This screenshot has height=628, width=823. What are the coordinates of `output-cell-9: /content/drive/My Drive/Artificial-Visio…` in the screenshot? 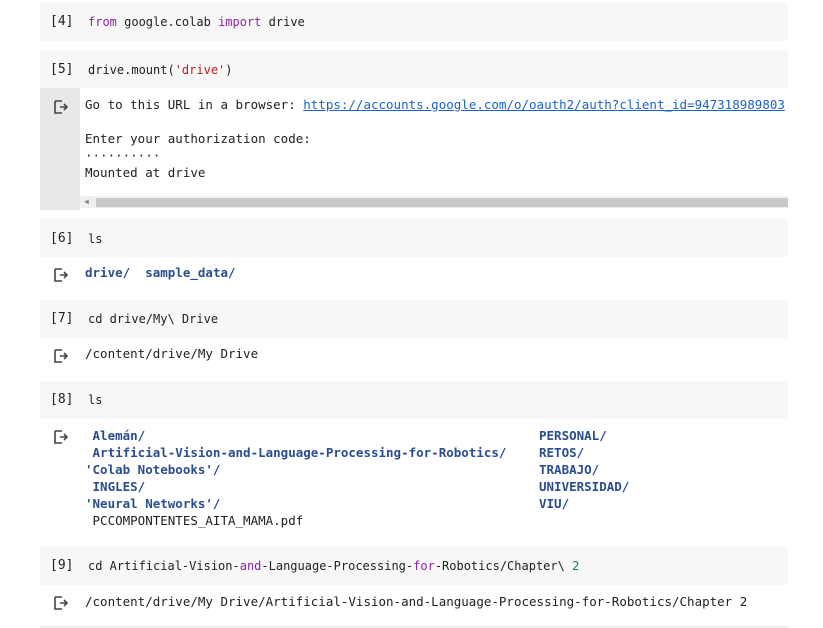 It's located at (414, 605).